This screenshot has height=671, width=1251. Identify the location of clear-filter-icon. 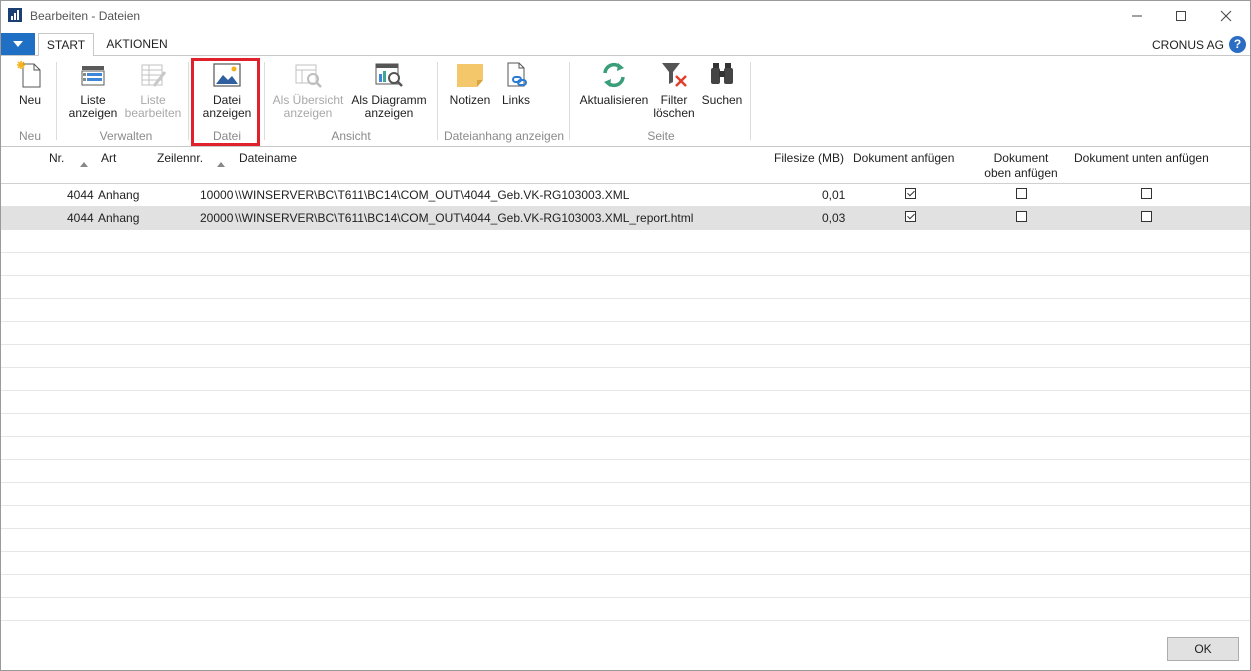
(674, 75).